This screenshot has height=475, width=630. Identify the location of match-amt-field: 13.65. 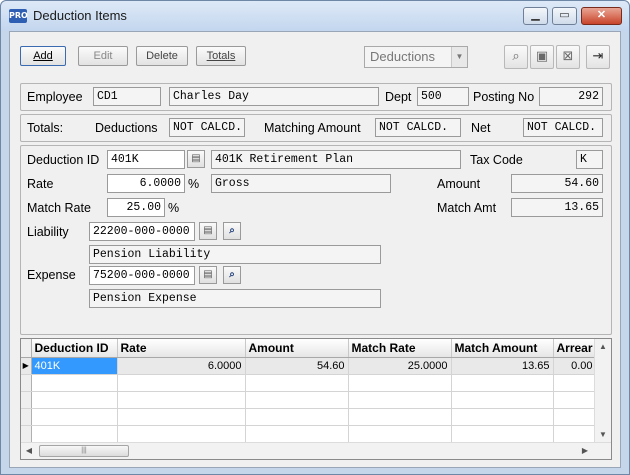
(557, 207).